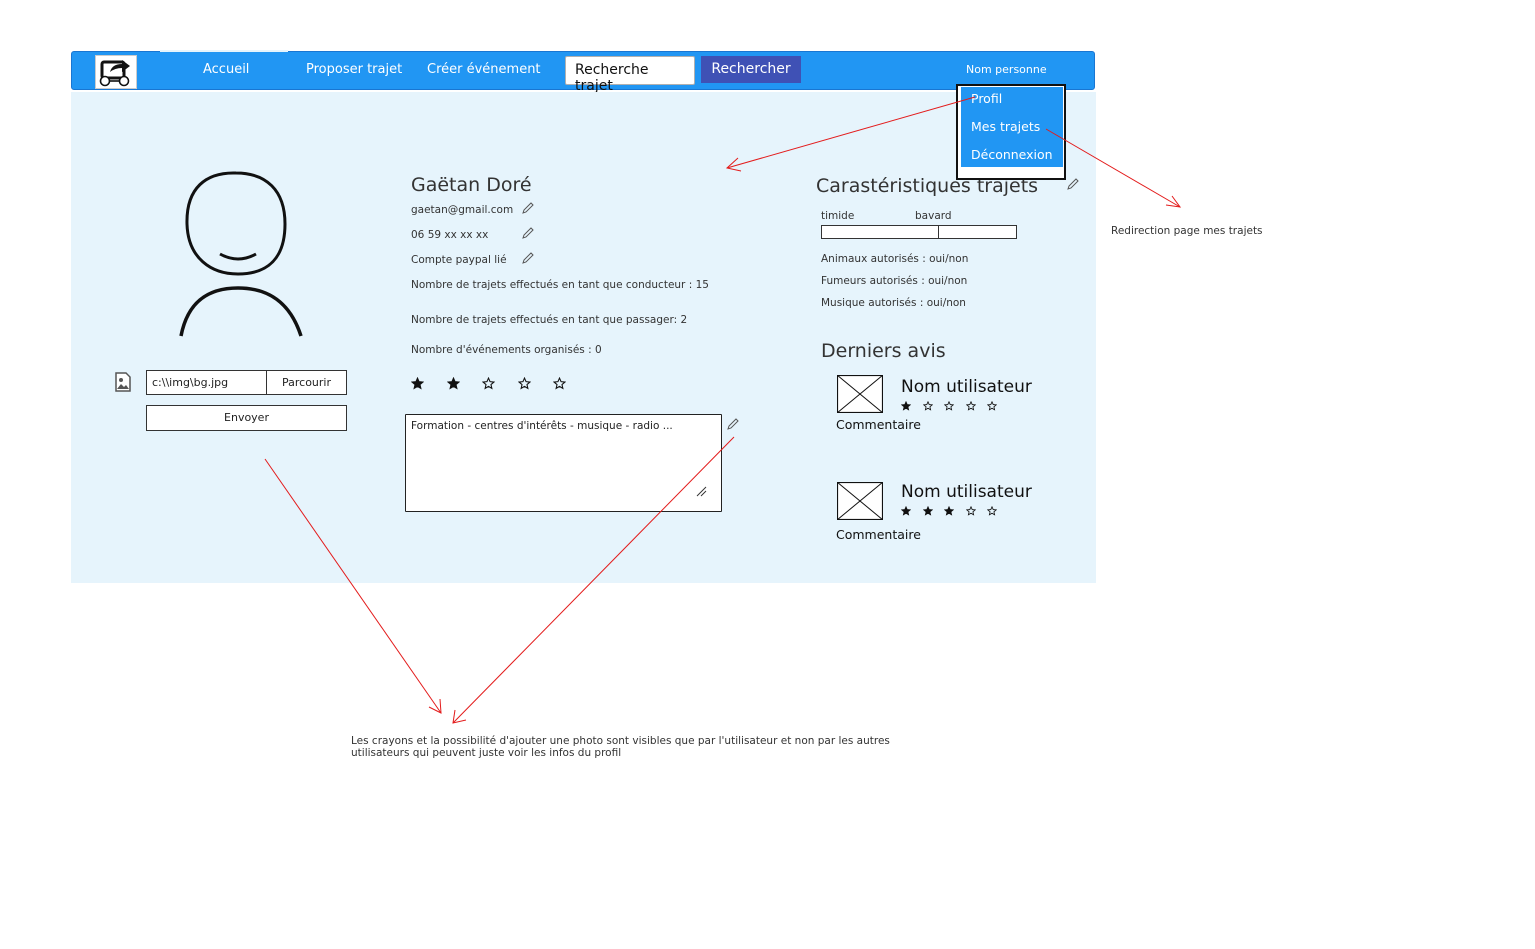 The height and width of the screenshot is (949, 1535). What do you see at coordinates (986, 98) in the screenshot?
I see `menu-item-profil: Profil` at bounding box center [986, 98].